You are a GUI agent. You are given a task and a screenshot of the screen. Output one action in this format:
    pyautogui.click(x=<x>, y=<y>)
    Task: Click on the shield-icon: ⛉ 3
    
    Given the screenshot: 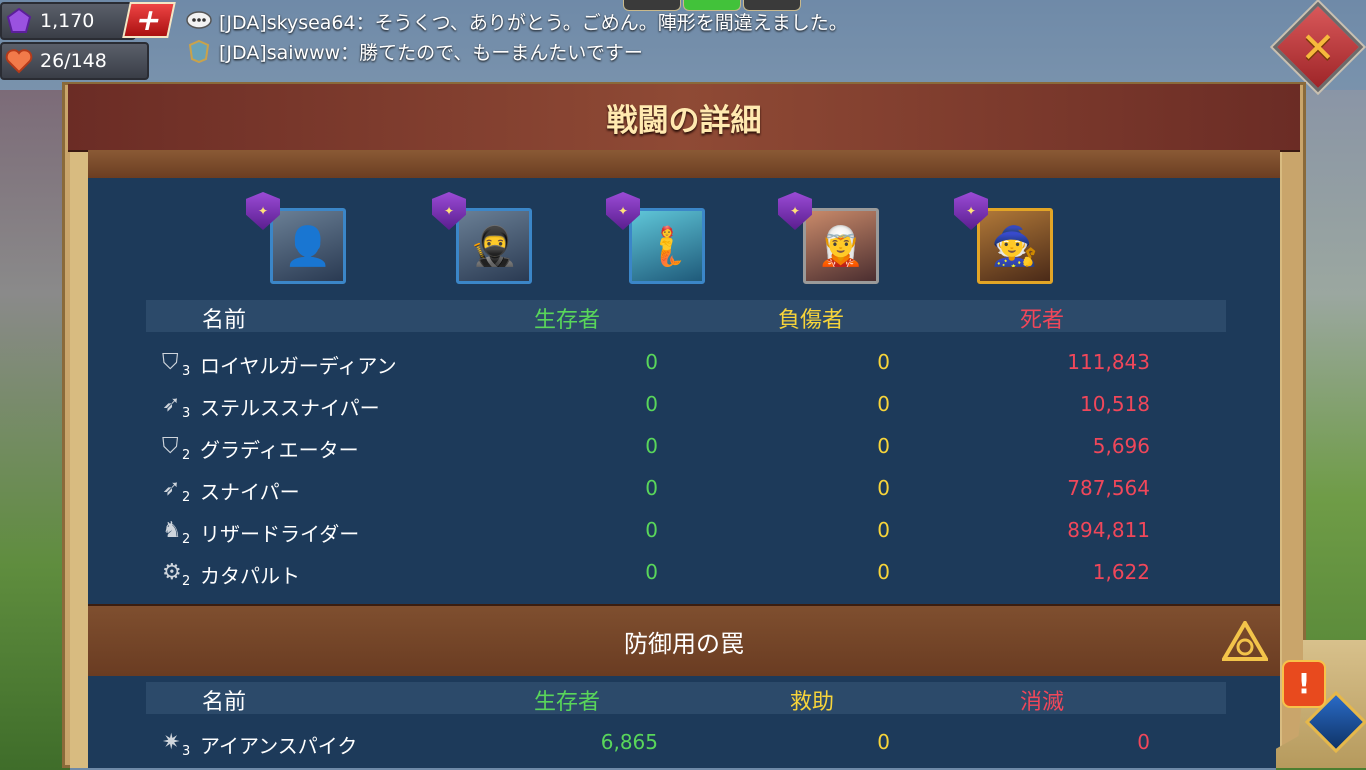 What is the action you would take?
    pyautogui.click(x=176, y=364)
    